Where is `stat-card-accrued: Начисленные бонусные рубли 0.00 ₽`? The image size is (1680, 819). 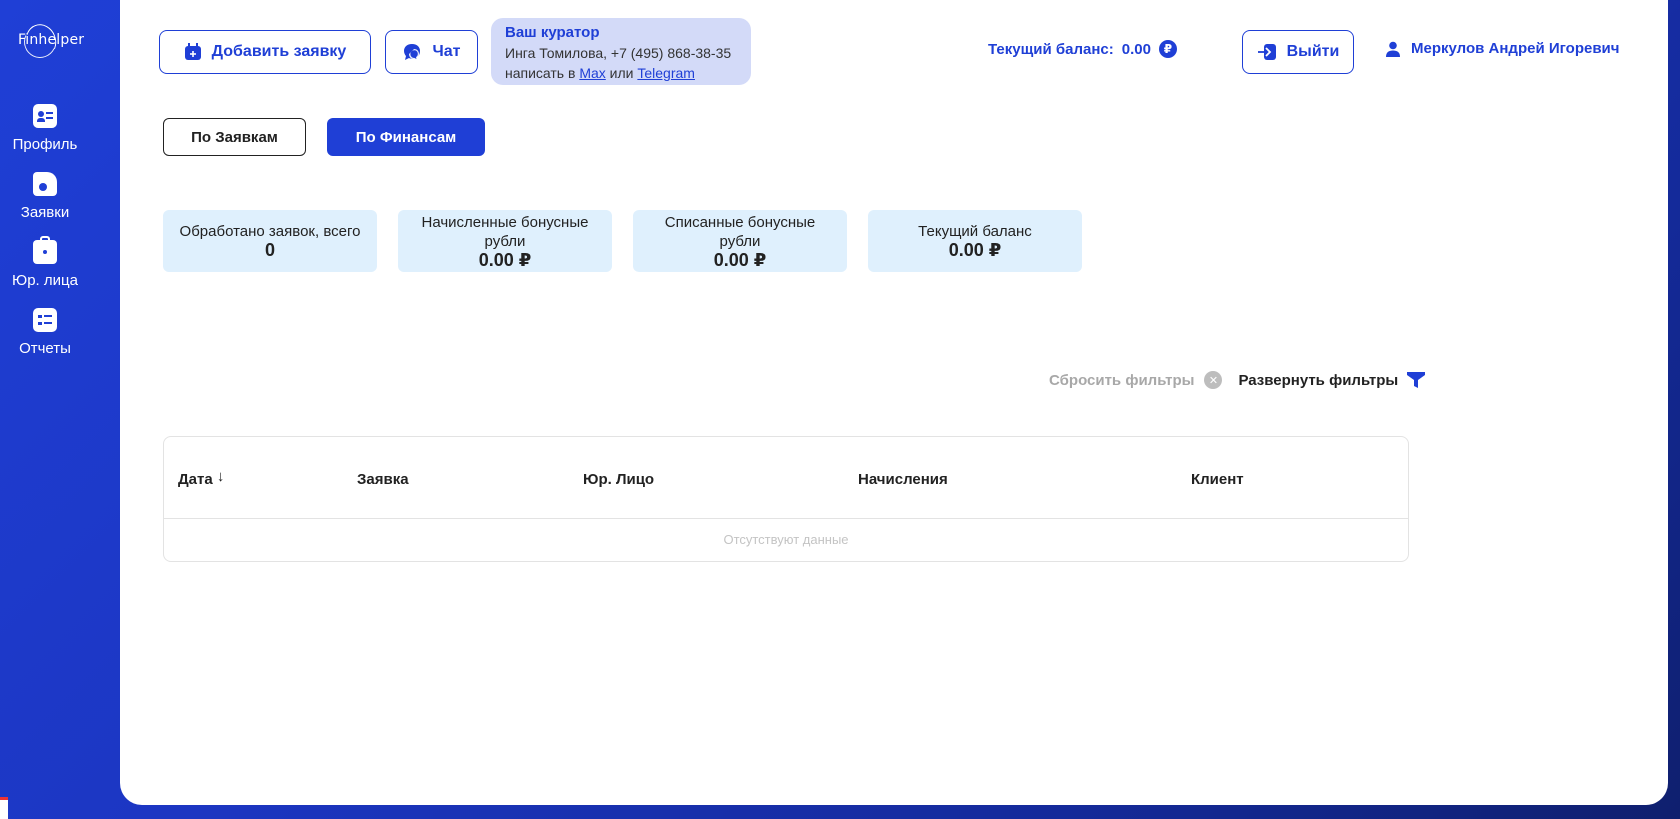
stat-card-accrued: Начисленные бонусные рубли 0.00 ₽ is located at coordinates (505, 241).